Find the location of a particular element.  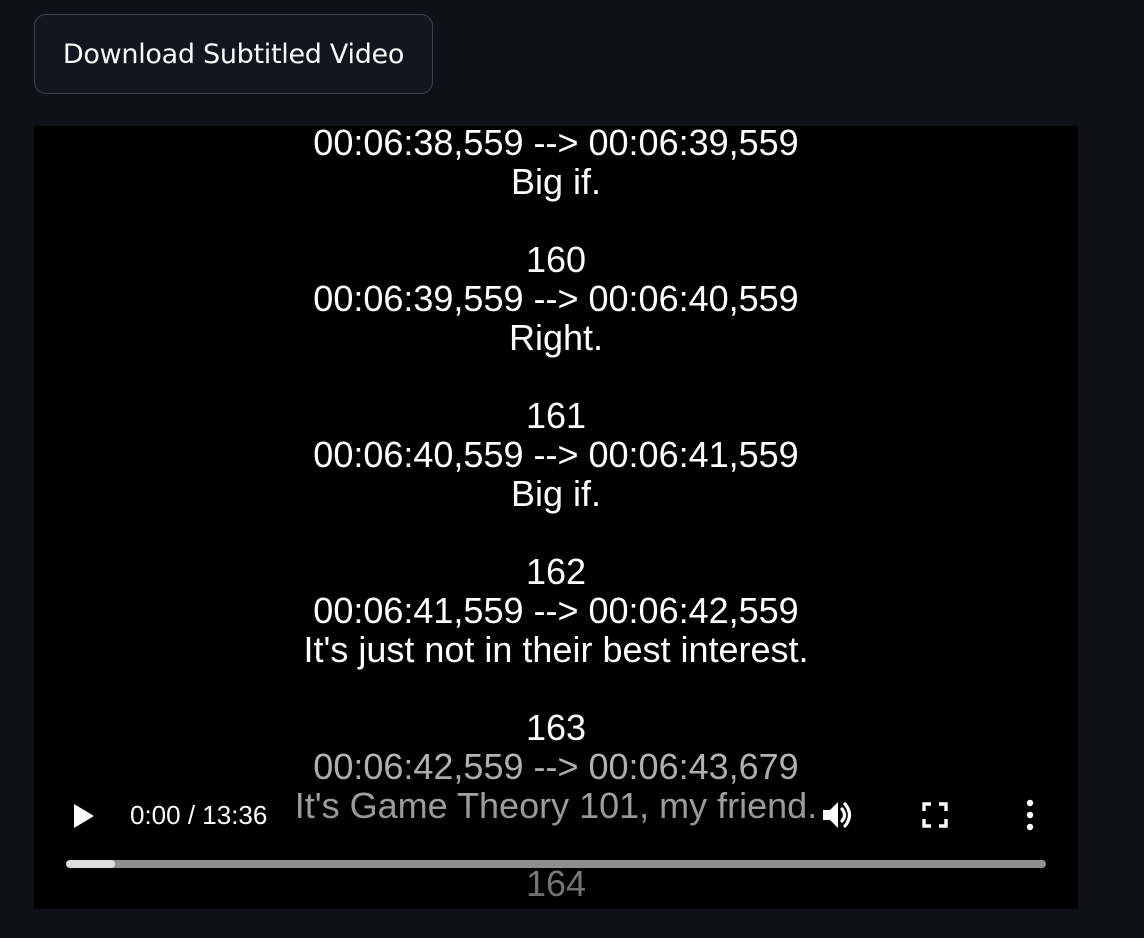

cue-timing: 00:06:39,559 --> 00:06:40,559 is located at coordinates (556, 298).